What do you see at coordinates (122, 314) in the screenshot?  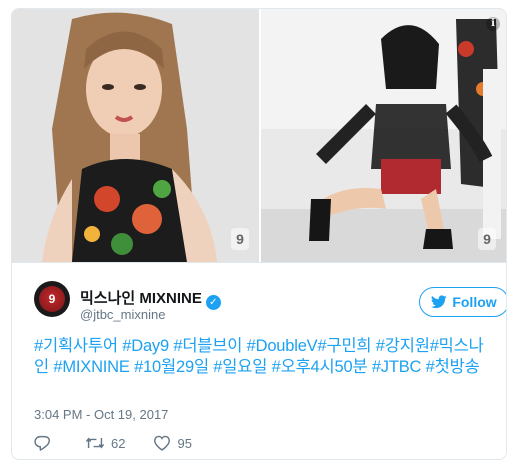 I see `author-handle: @jtbc_mixnine` at bounding box center [122, 314].